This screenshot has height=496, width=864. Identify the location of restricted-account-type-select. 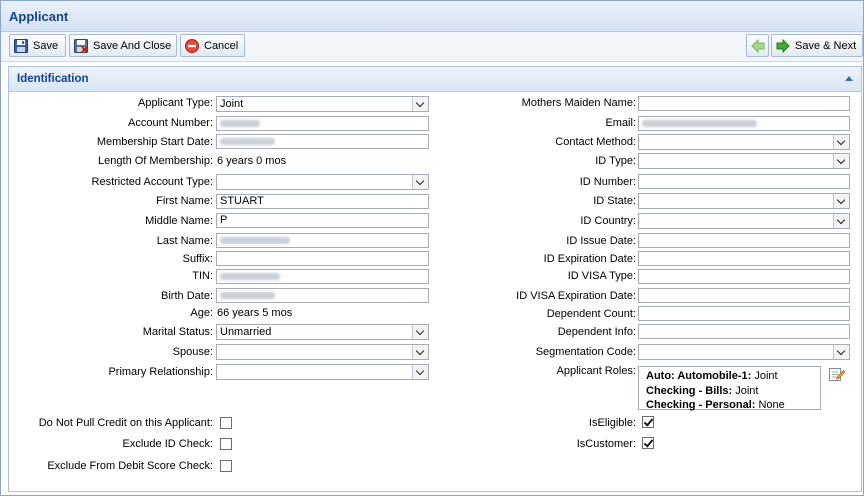
(322, 182).